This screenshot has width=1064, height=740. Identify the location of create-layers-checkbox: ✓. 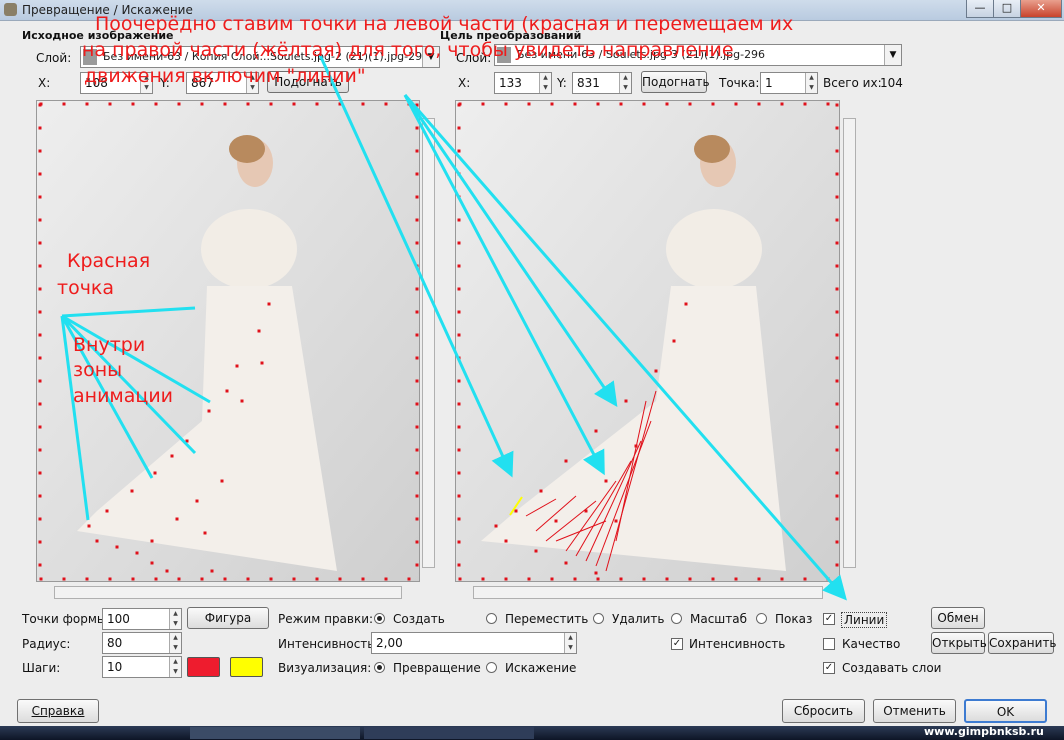
(829, 668).